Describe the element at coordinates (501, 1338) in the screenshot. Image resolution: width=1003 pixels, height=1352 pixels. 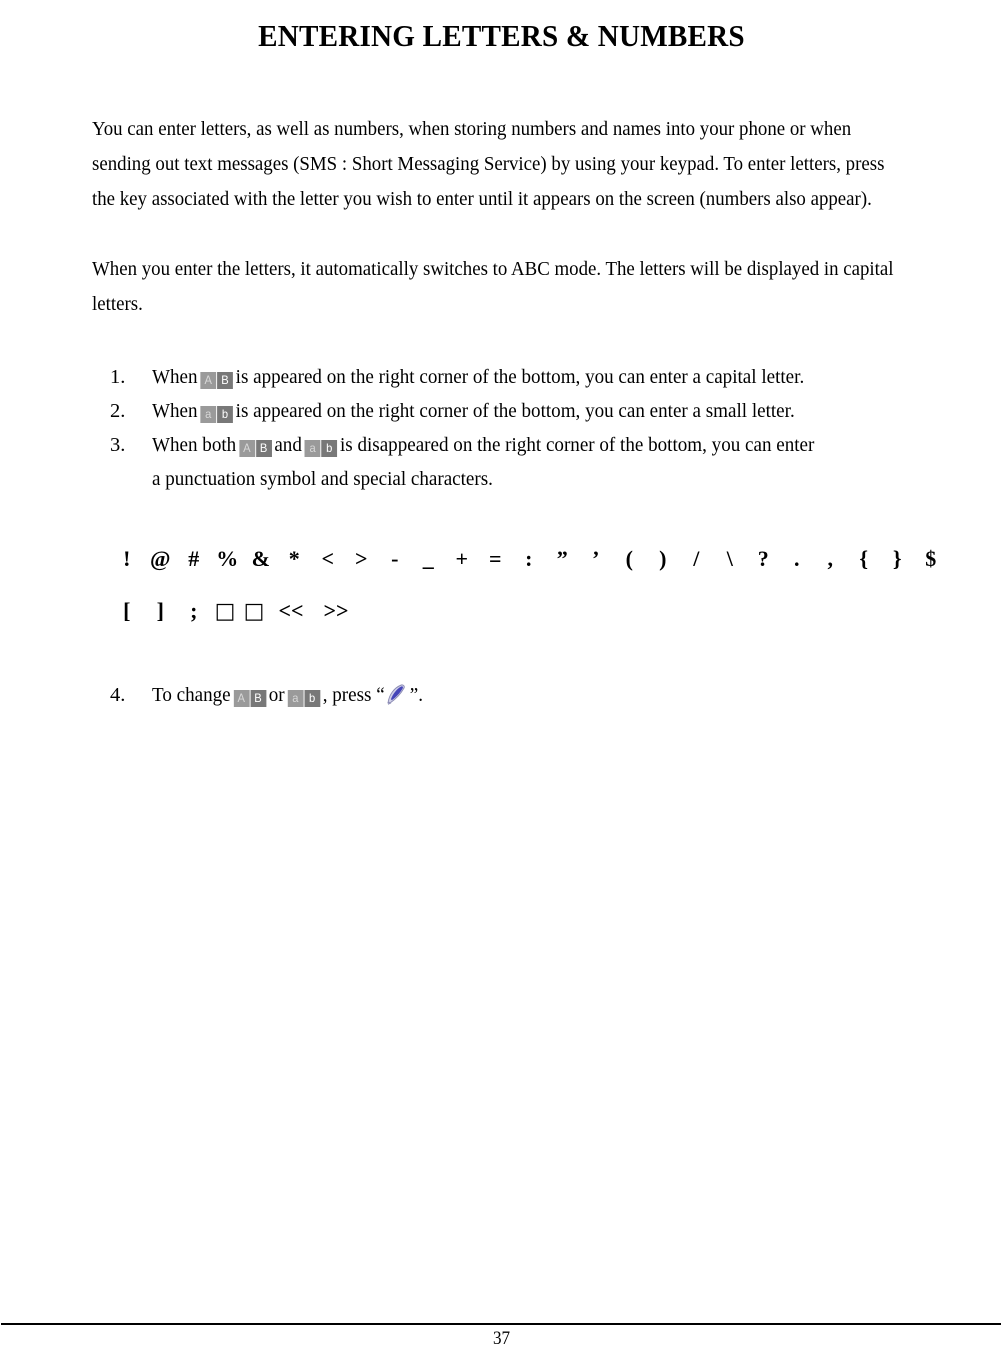
I see `page-number: 37` at that location.